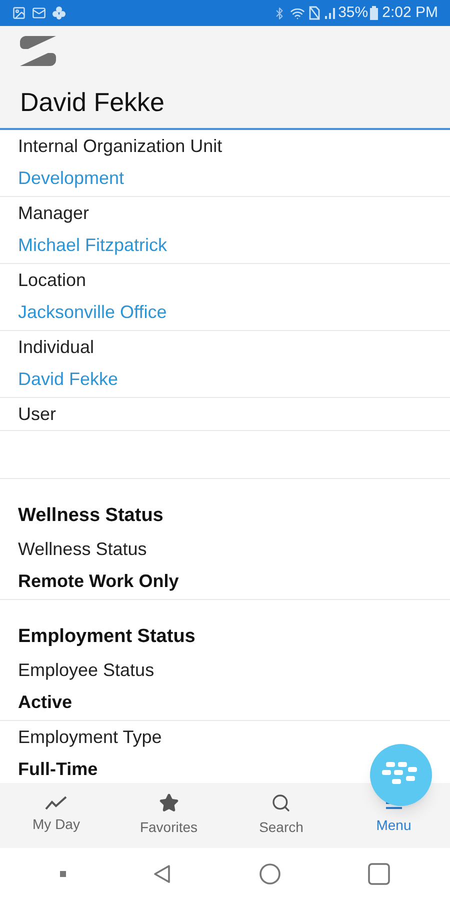 This screenshot has width=450, height=900. What do you see at coordinates (121, 146) in the screenshot?
I see `field-label: Internal Organization Unit` at bounding box center [121, 146].